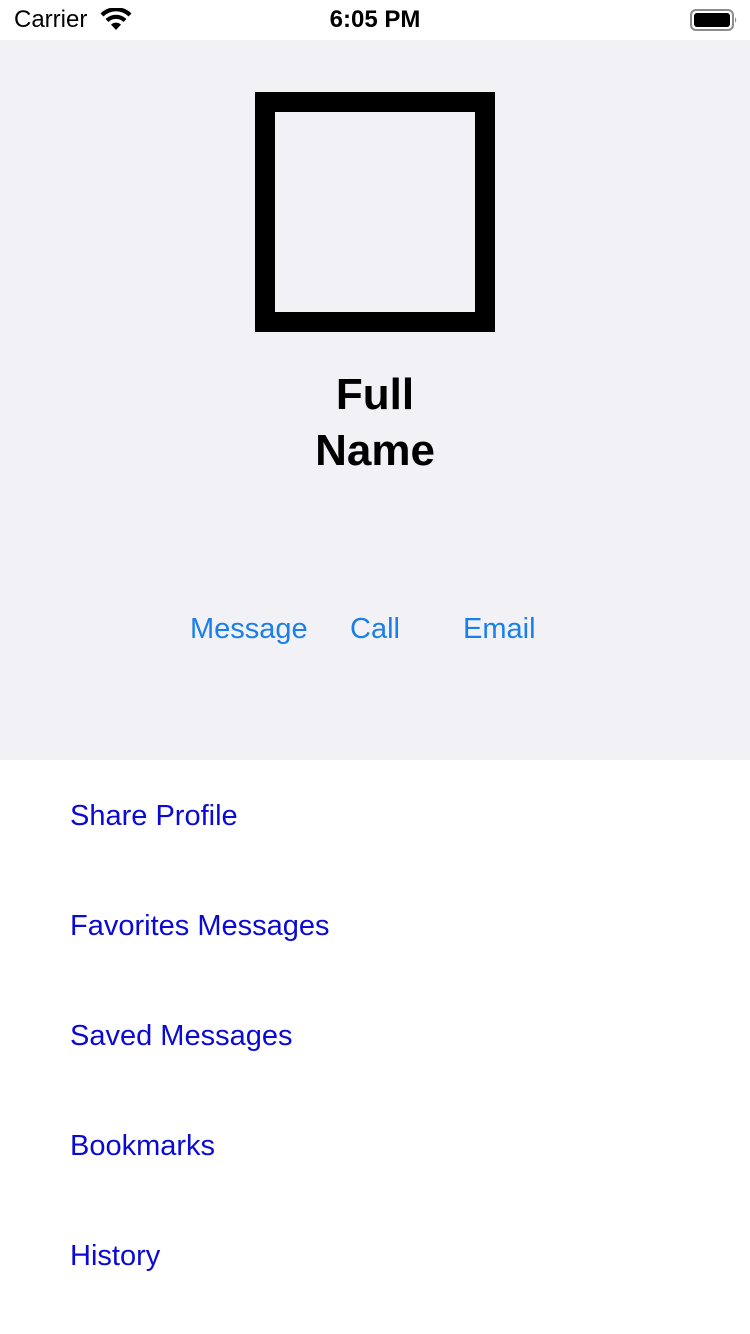  What do you see at coordinates (375, 422) in the screenshot?
I see `full-name-label: Full Name` at bounding box center [375, 422].